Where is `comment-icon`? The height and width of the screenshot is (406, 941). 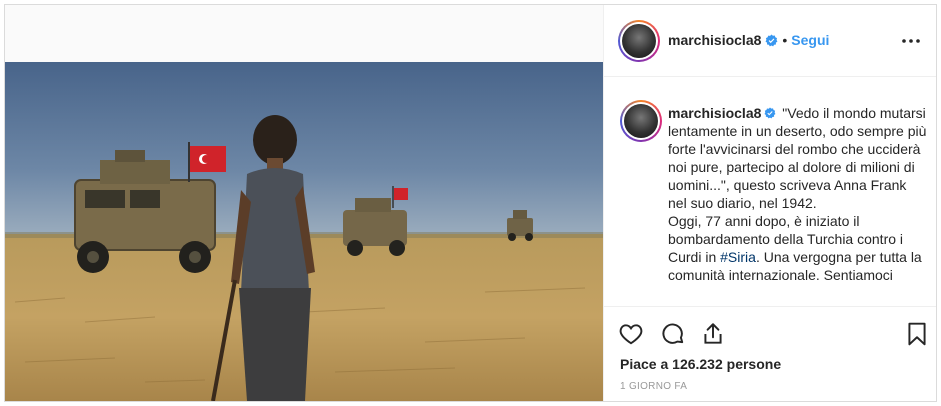 comment-icon is located at coordinates (673, 334).